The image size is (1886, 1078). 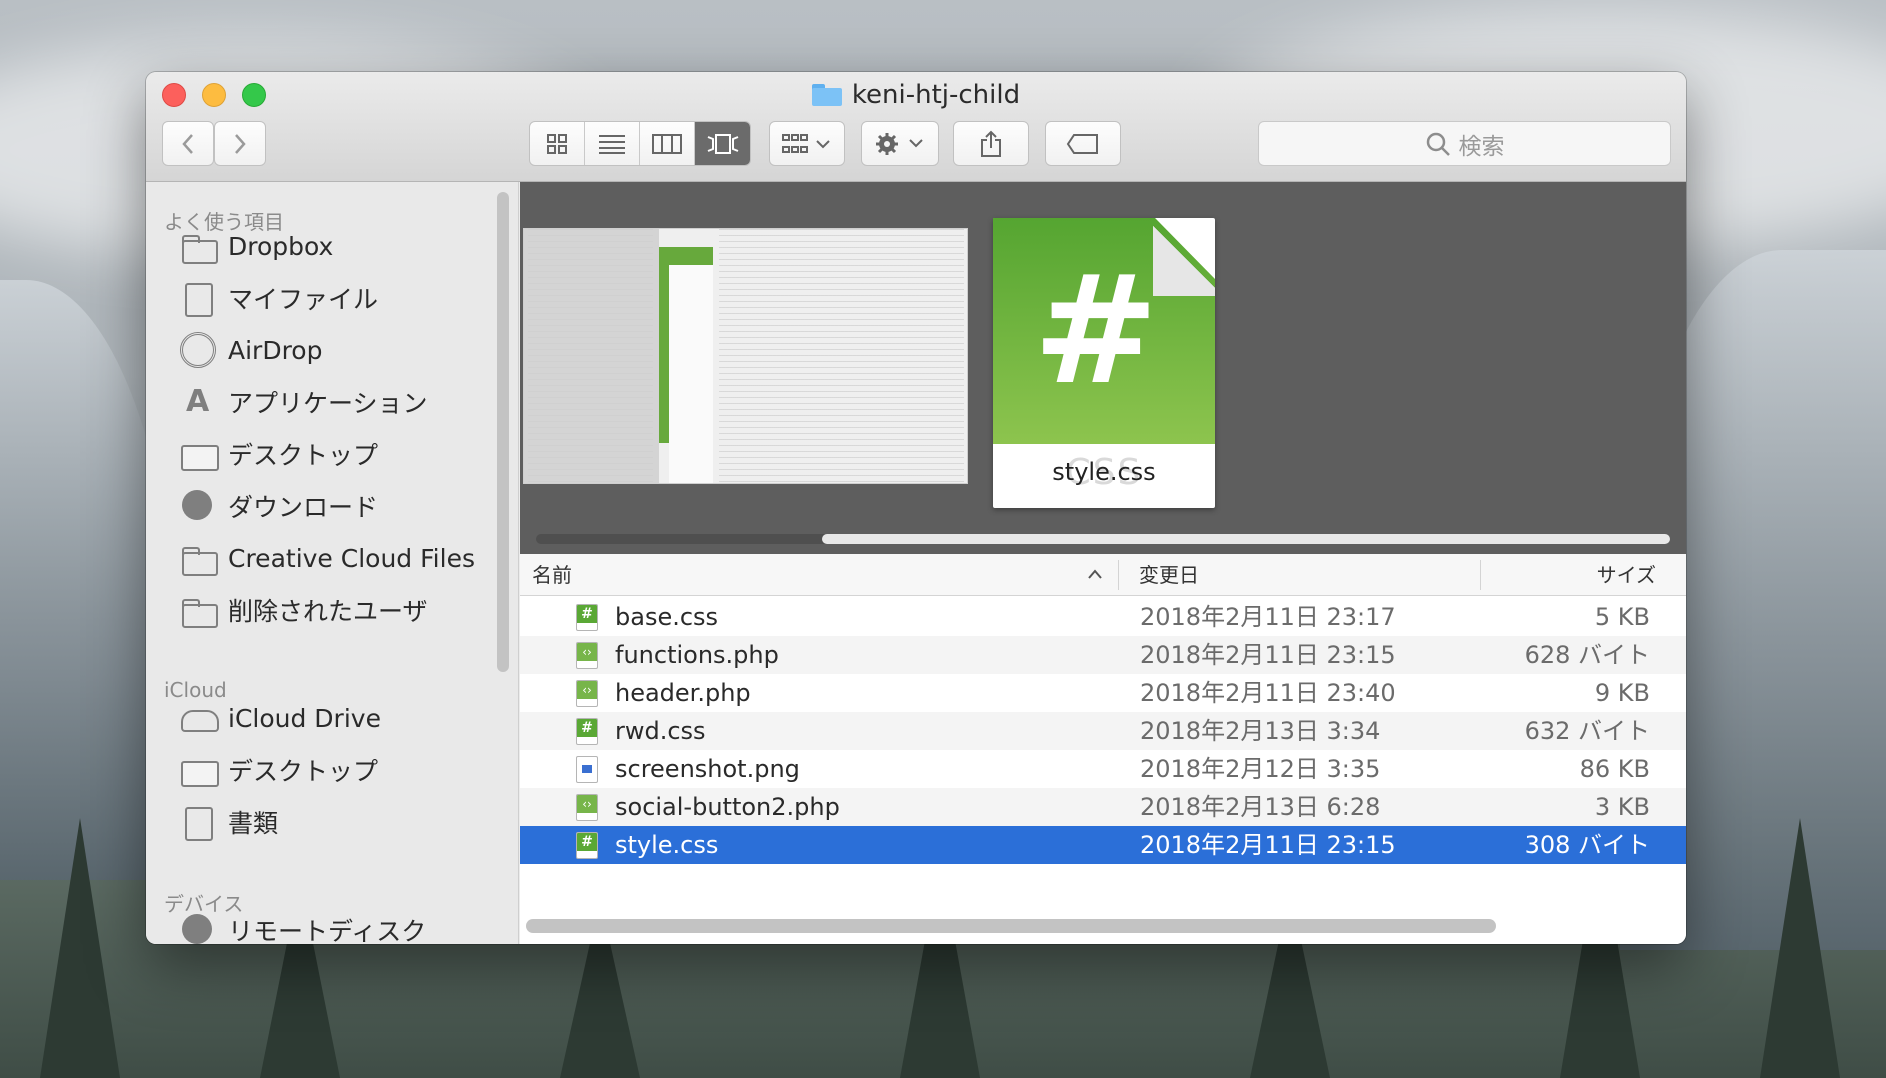 I want to click on file-size: 86 KB, so click(x=1614, y=769).